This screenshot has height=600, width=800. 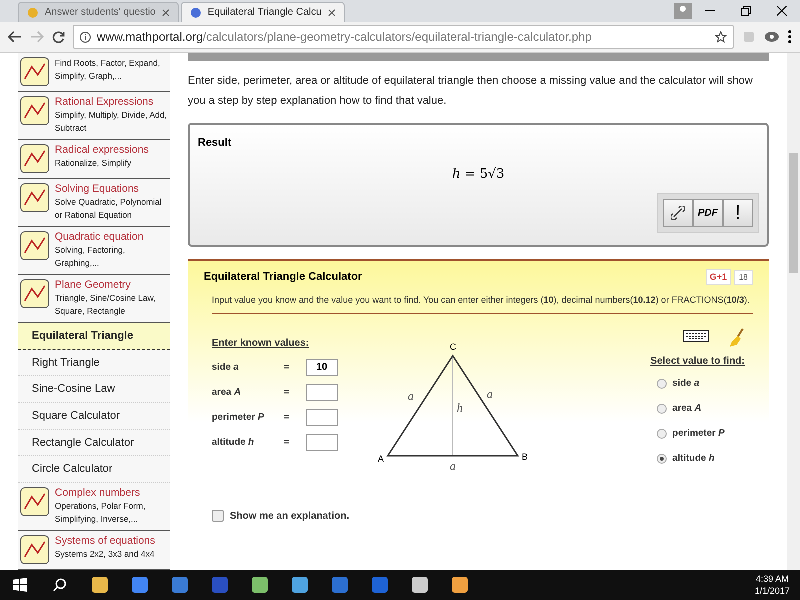 What do you see at coordinates (482, 516) in the screenshot?
I see `explanation-option: Show me an explanation.` at bounding box center [482, 516].